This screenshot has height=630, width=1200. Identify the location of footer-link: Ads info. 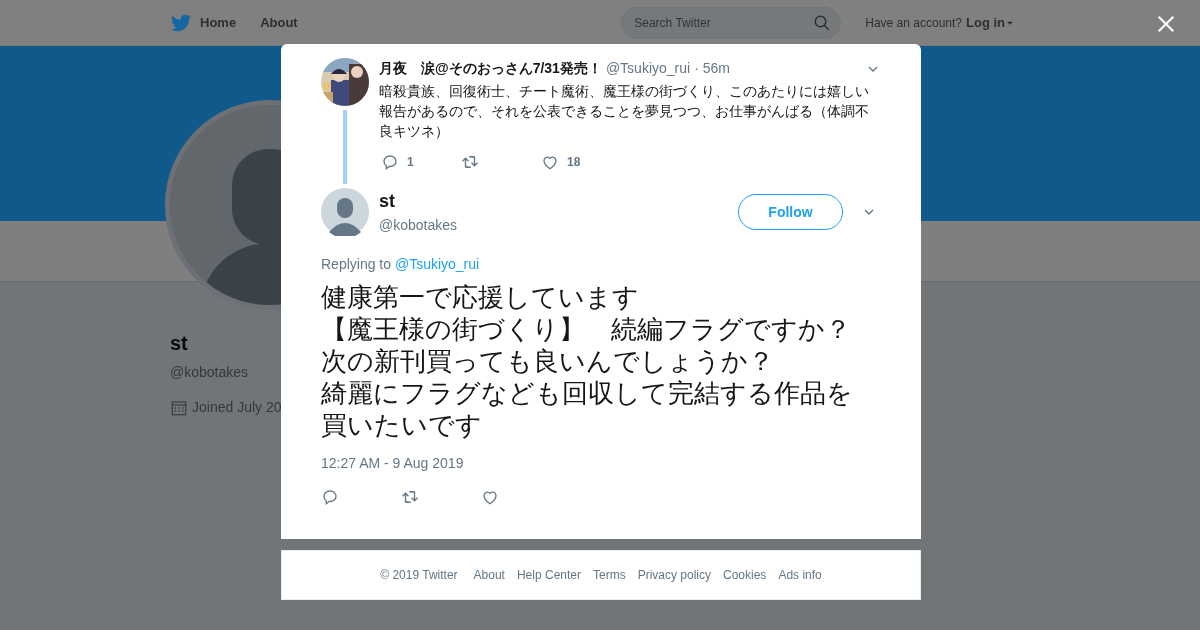
(800, 575).